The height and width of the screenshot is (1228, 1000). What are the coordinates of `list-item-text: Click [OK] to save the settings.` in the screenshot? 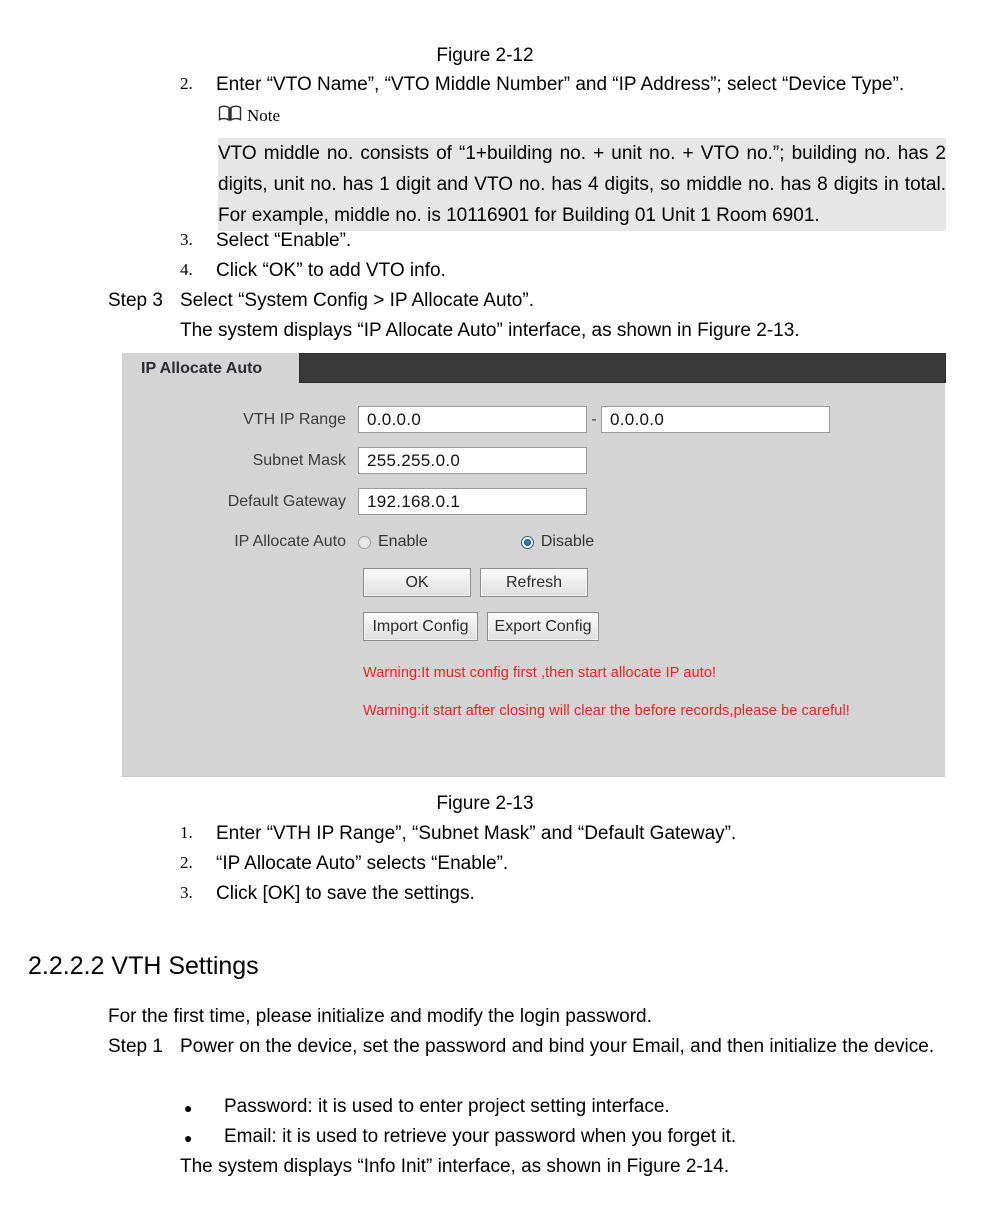 It's located at (345, 893).